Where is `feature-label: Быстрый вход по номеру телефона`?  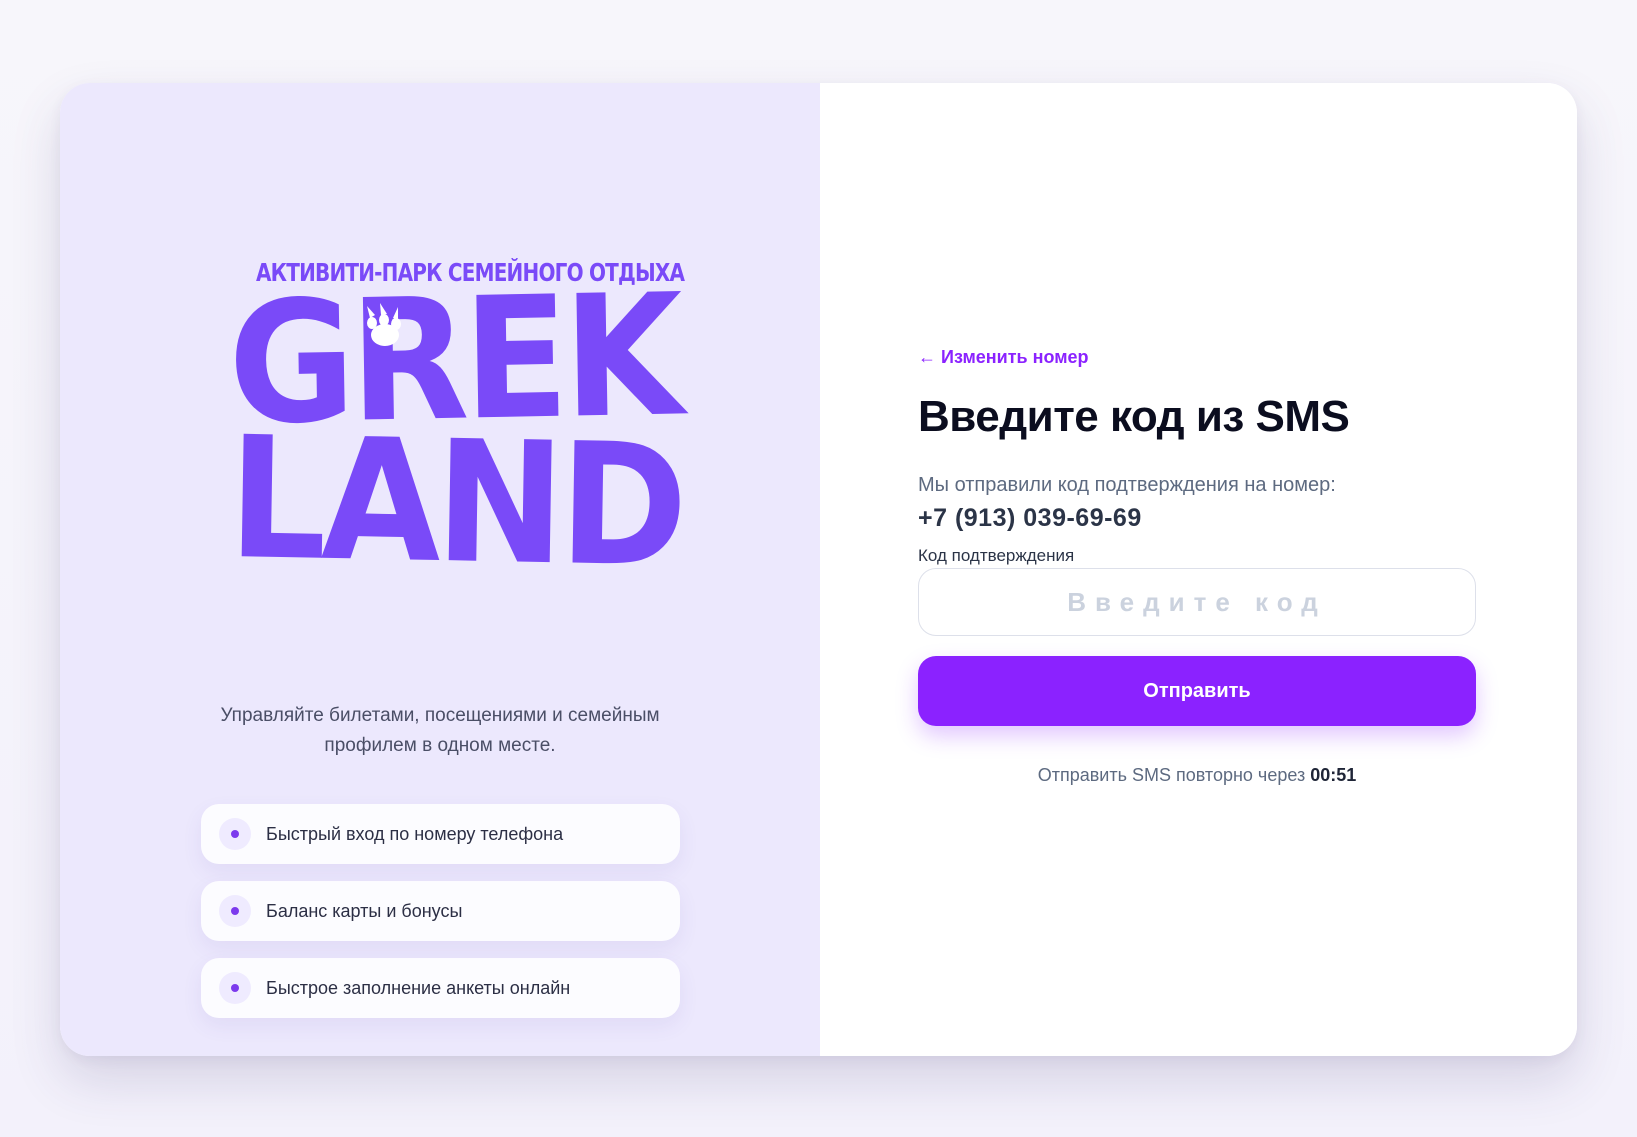
feature-label: Быстрый вход по номеру телефона is located at coordinates (415, 833).